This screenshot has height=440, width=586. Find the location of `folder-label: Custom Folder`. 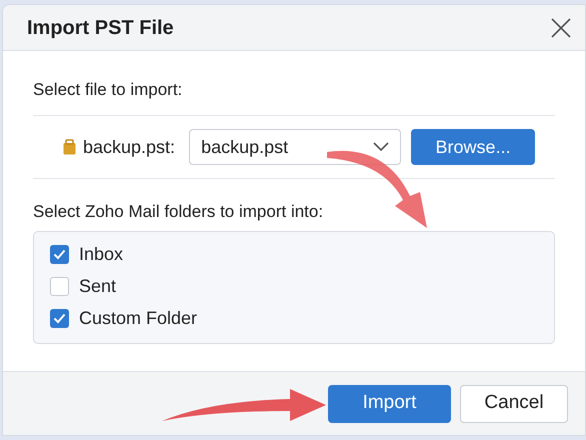

folder-label: Custom Folder is located at coordinates (138, 318).